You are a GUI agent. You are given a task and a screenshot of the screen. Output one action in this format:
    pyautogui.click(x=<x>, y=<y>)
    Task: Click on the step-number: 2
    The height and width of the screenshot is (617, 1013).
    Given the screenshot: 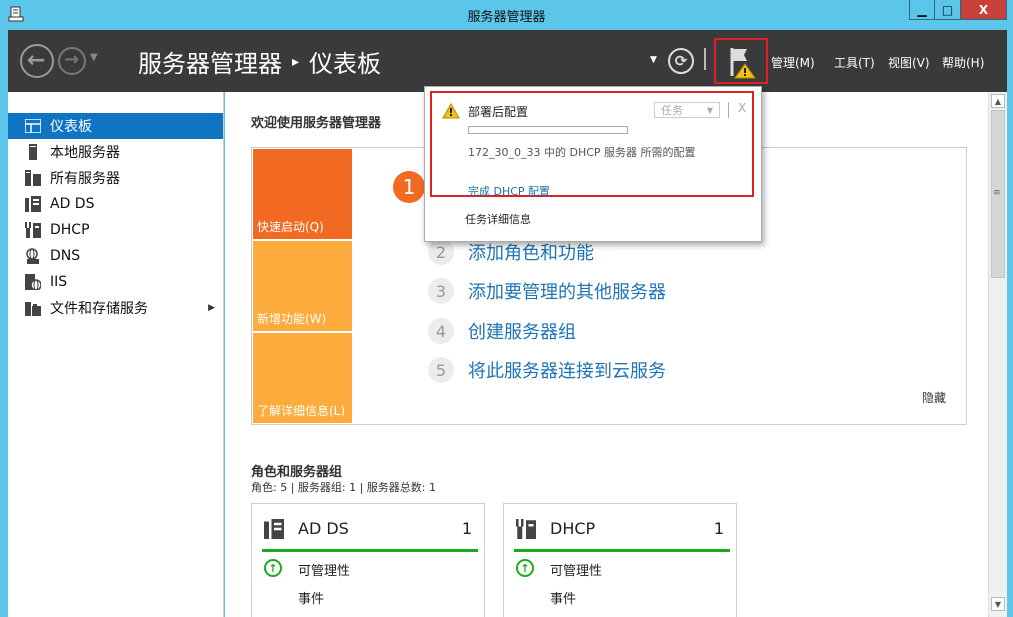 What is the action you would take?
    pyautogui.click(x=441, y=252)
    